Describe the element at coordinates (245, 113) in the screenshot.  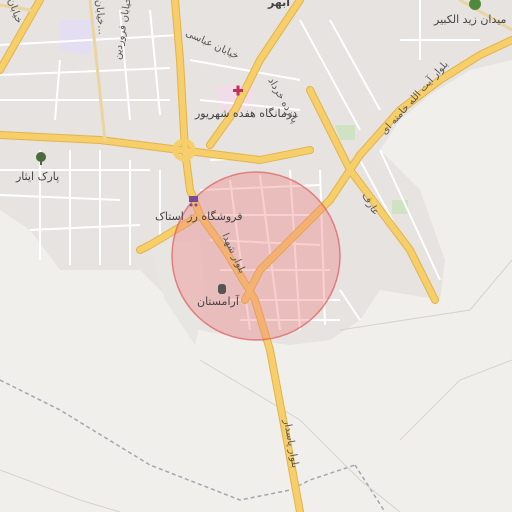
I see `clinic-label: درمانگاه هفده شهریور` at that location.